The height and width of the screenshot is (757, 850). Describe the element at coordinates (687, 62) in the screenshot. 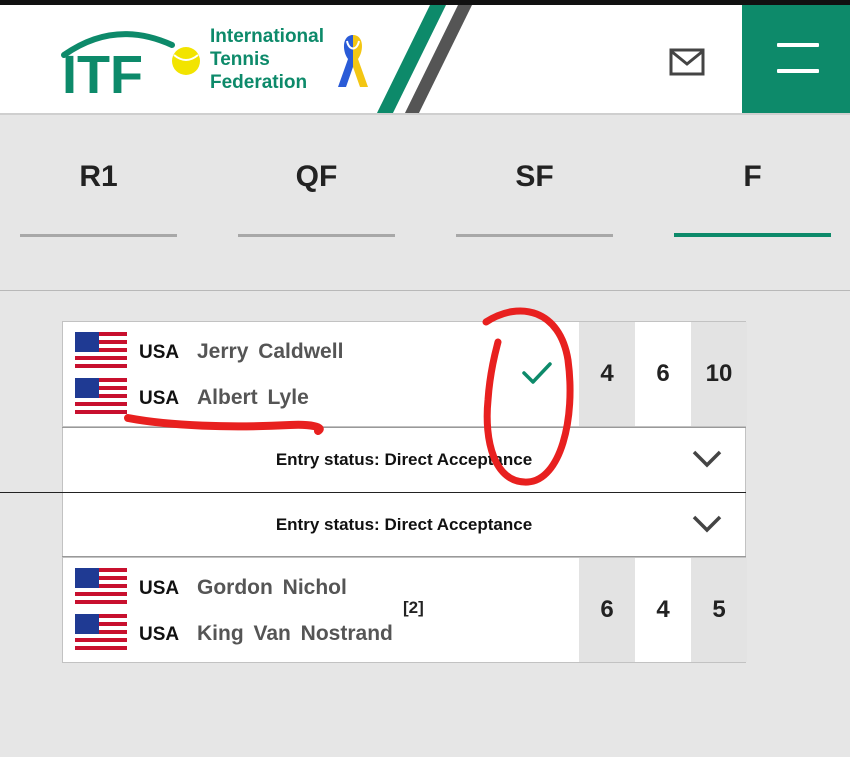

I see `mail-icon` at that location.